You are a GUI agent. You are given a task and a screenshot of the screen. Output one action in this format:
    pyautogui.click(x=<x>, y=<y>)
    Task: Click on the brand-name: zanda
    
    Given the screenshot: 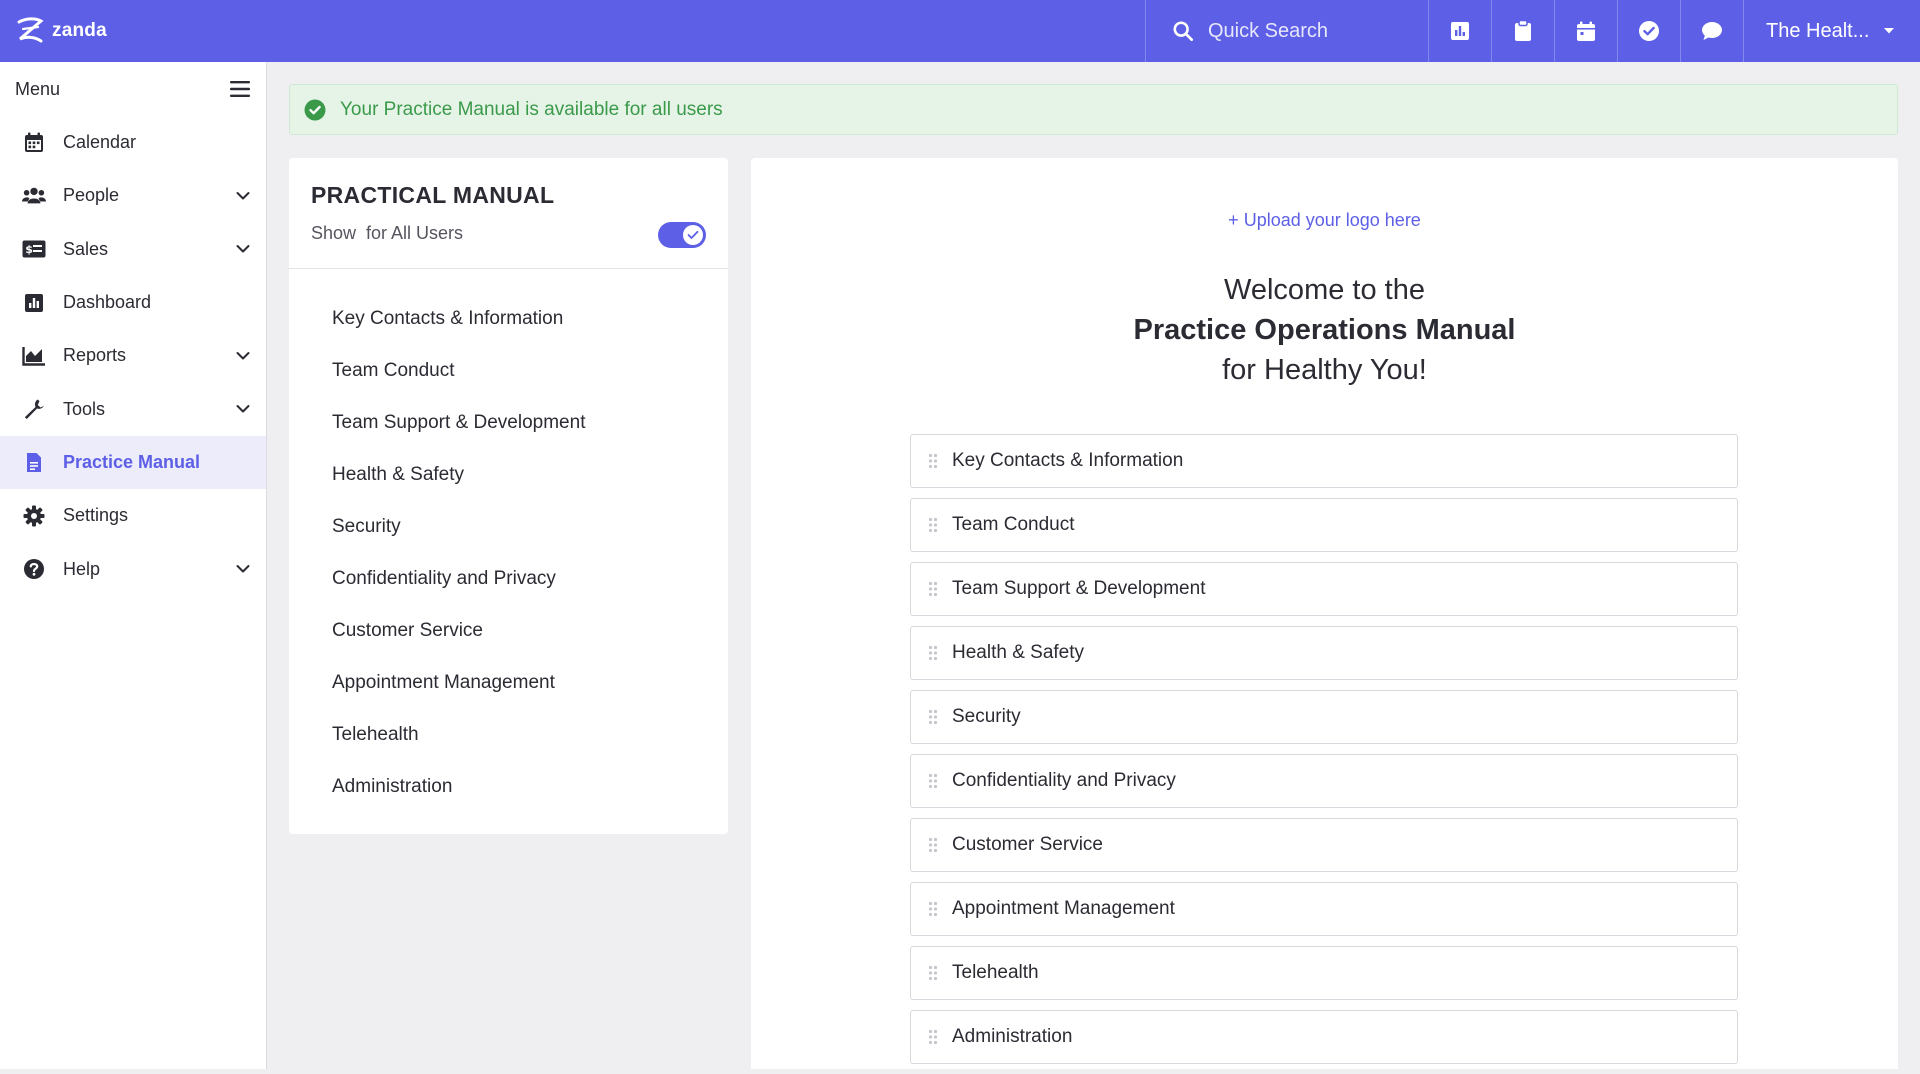 What is the action you would take?
    pyautogui.click(x=79, y=30)
    